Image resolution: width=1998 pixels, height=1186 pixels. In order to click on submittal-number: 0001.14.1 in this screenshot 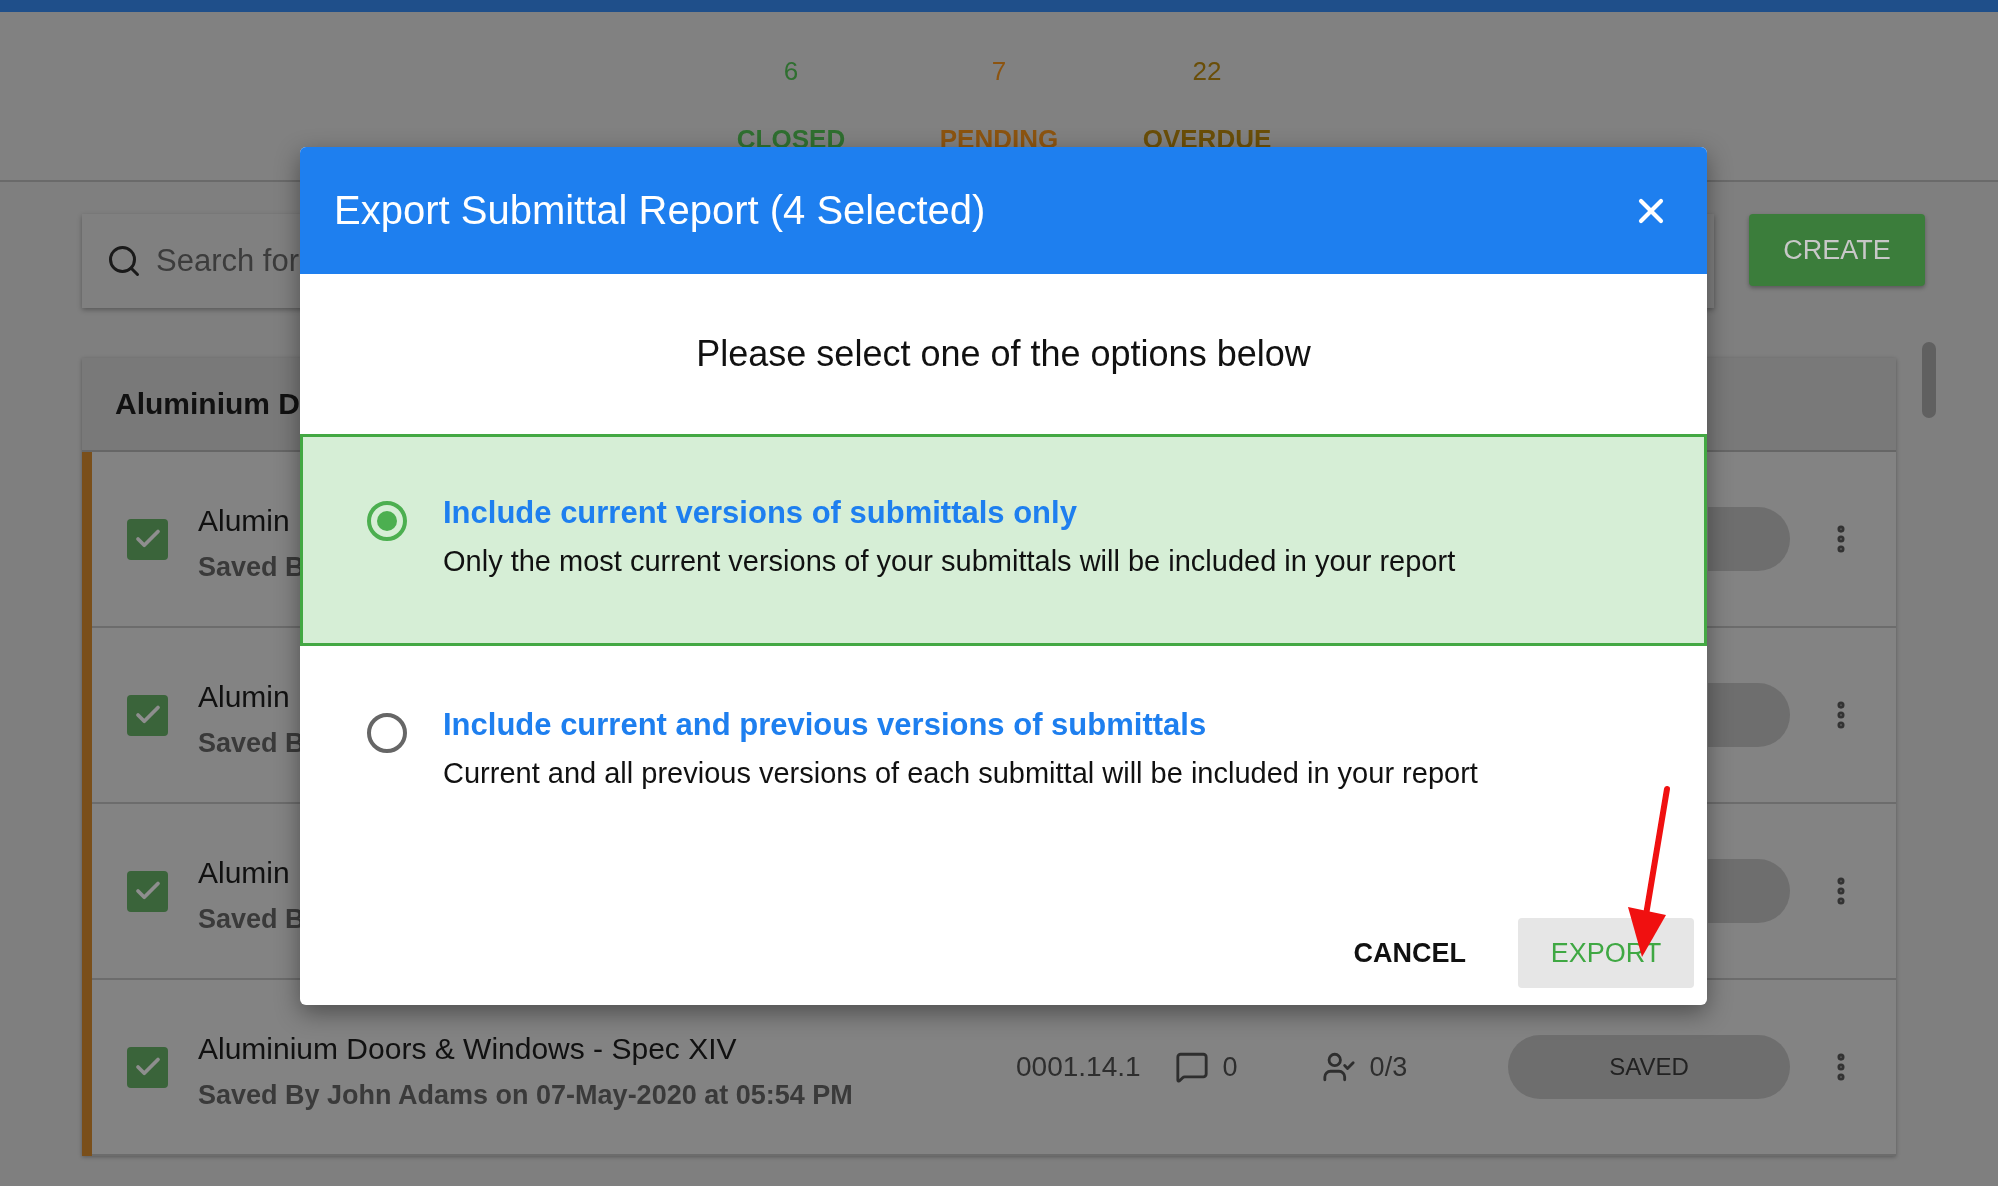, I will do `click(1078, 1067)`.